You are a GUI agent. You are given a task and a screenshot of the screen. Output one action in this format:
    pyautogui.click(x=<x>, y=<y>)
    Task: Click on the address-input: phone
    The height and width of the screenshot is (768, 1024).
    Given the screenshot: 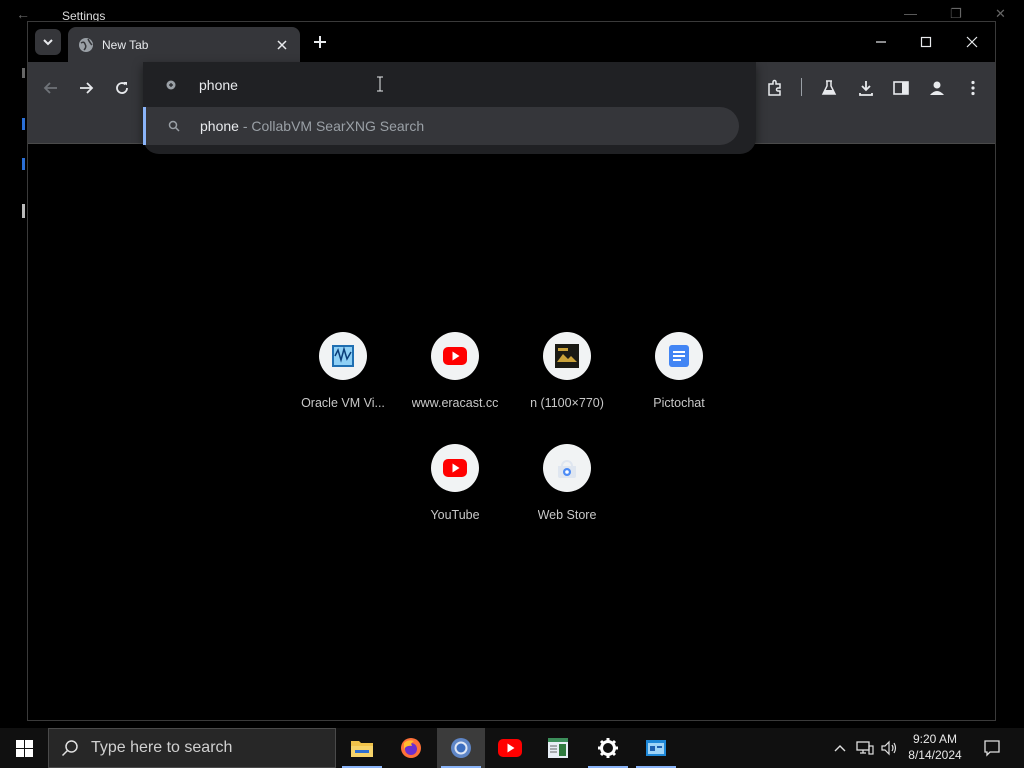 What is the action you would take?
    pyautogui.click(x=218, y=85)
    